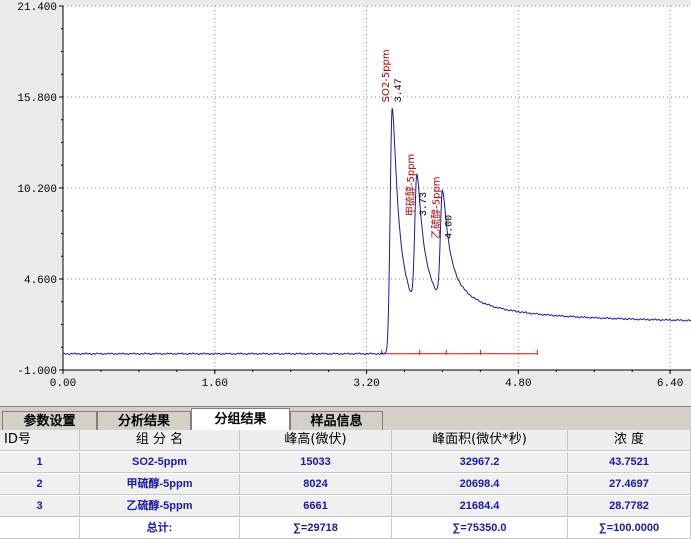  What do you see at coordinates (316, 462) in the screenshot?
I see `cell-peak-height: 15033` at bounding box center [316, 462].